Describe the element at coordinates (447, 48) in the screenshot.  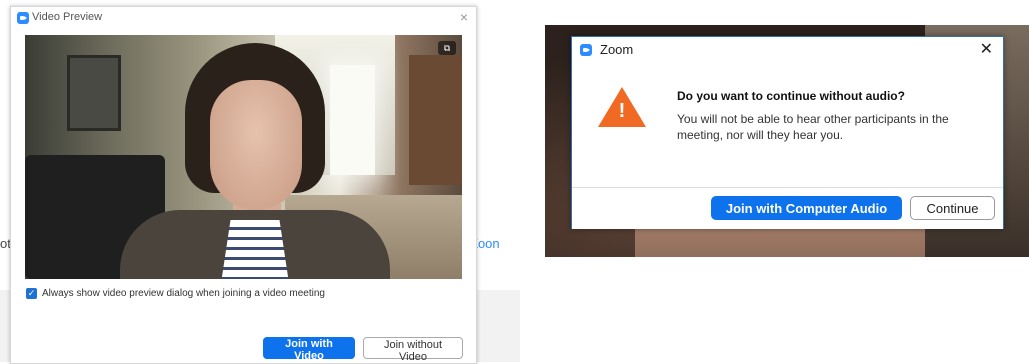
I see `camera-switch-icon: ⧉` at that location.